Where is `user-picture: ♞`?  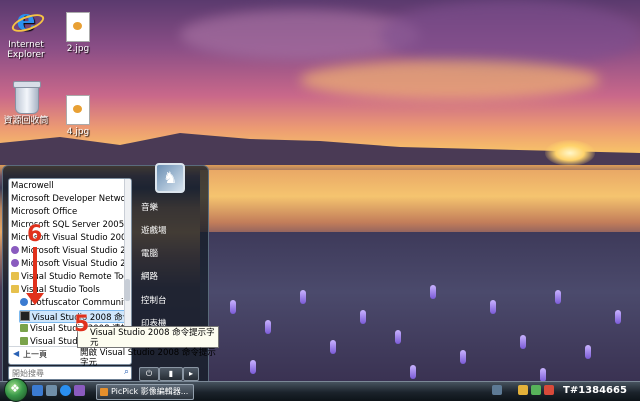 user-picture: ♞ is located at coordinates (170, 178).